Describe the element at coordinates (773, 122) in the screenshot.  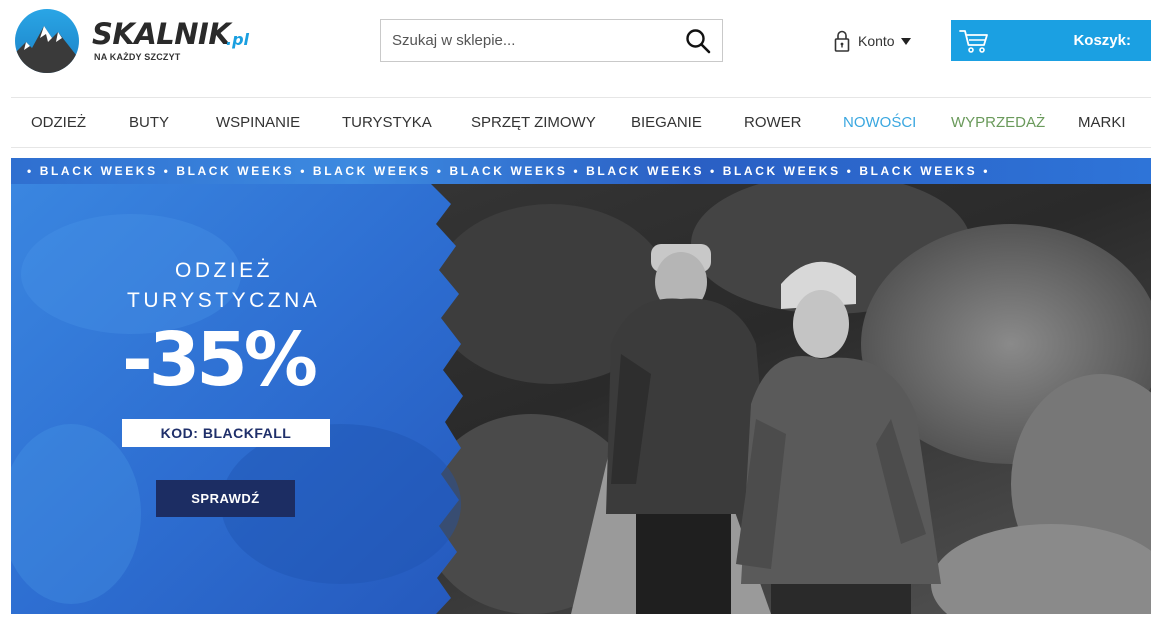
I see `nav-item-rower: ROWER` at that location.